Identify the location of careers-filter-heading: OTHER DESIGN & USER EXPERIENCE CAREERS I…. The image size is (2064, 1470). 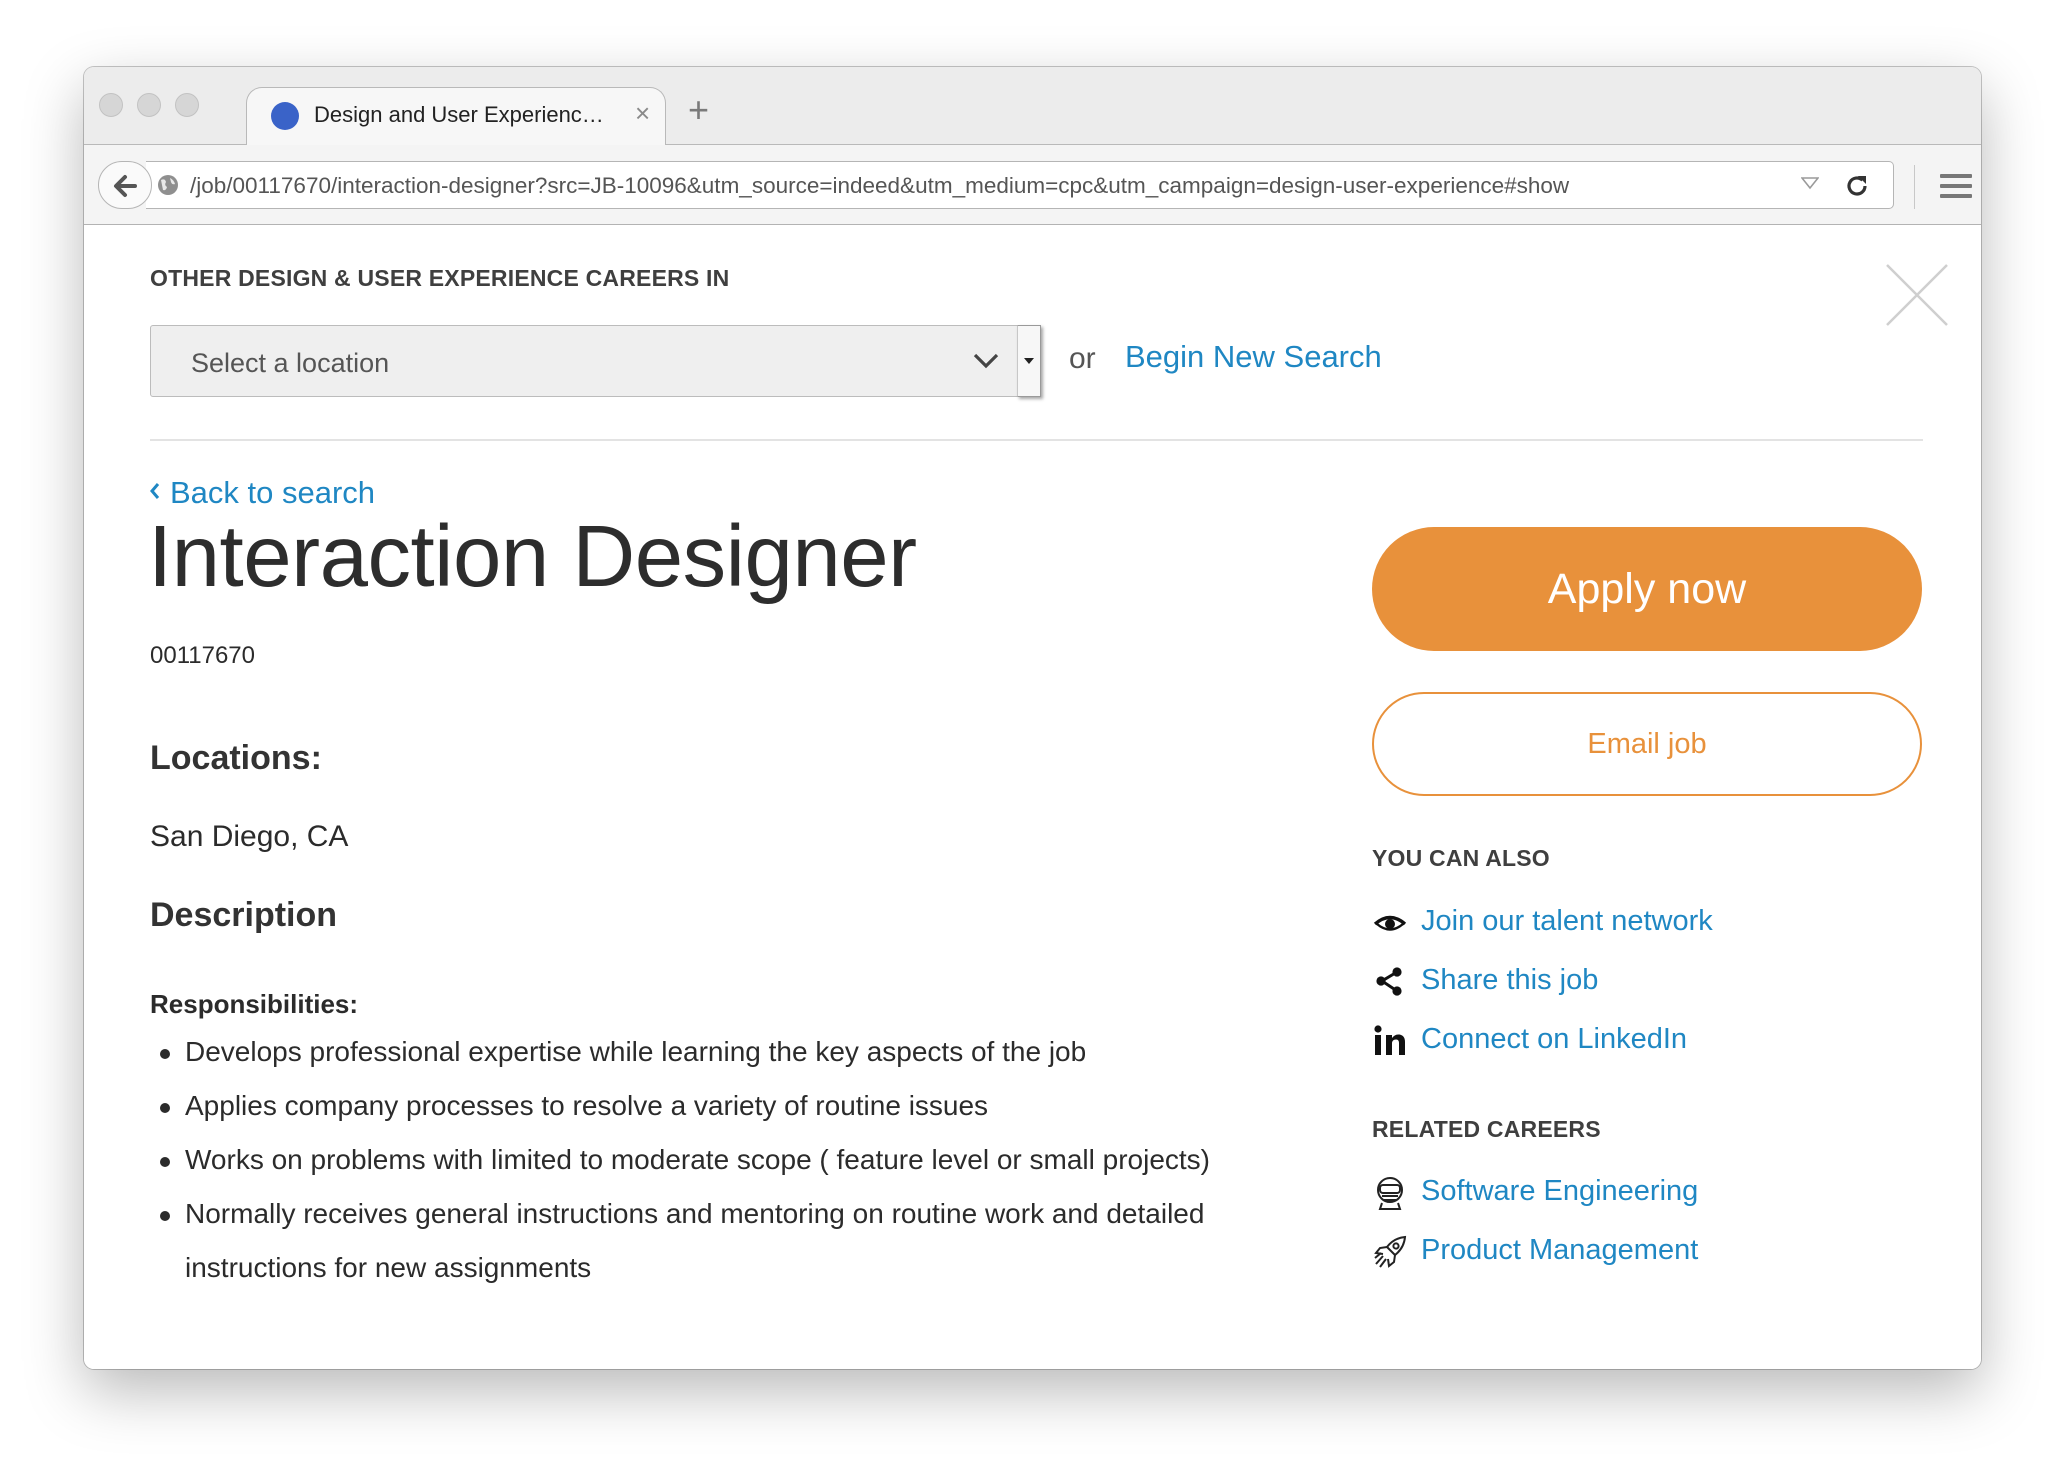
(440, 278).